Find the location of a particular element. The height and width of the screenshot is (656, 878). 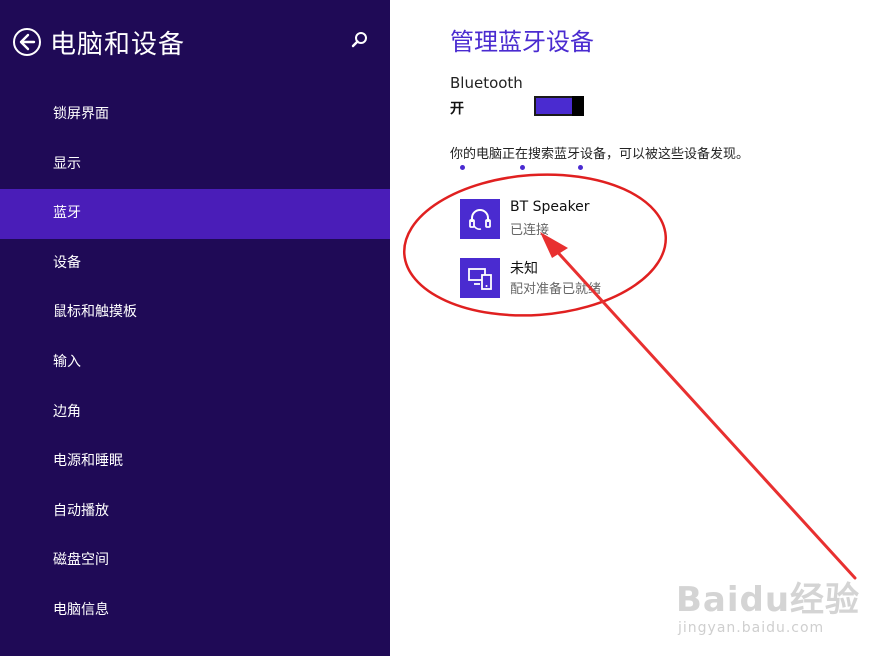

searching-progress-dots is located at coordinates (530, 168).